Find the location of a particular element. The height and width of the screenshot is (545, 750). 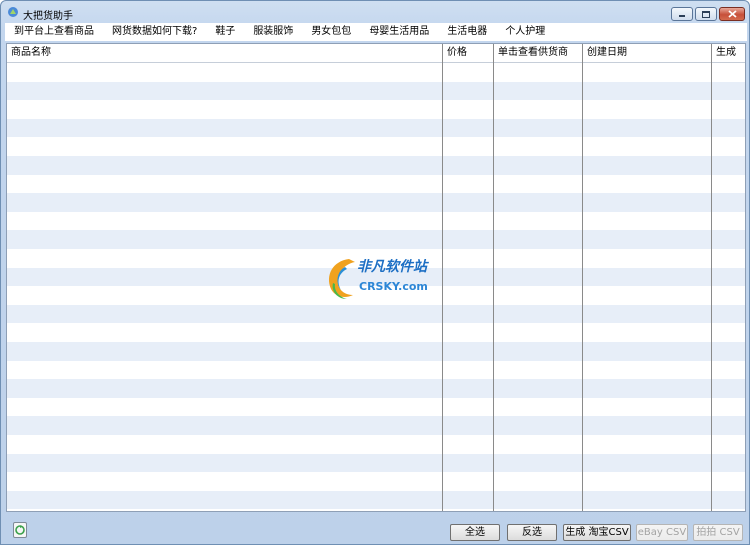

column-header-created-date: 创建日期 is located at coordinates (647, 53).